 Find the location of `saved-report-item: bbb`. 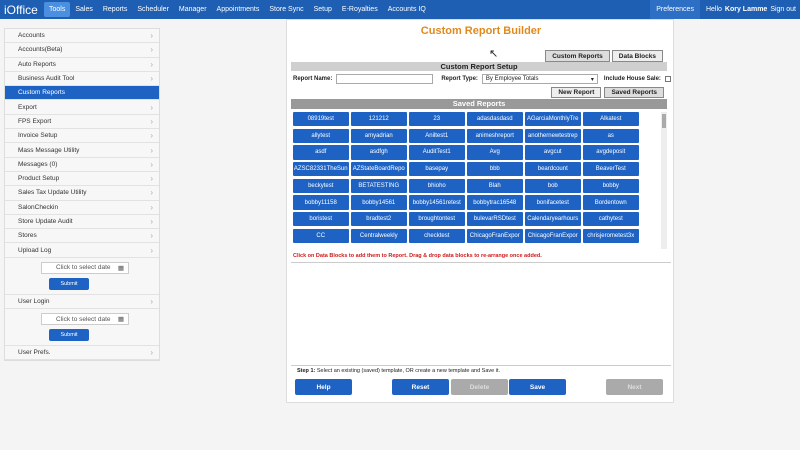

saved-report-item: bbb is located at coordinates (495, 169).